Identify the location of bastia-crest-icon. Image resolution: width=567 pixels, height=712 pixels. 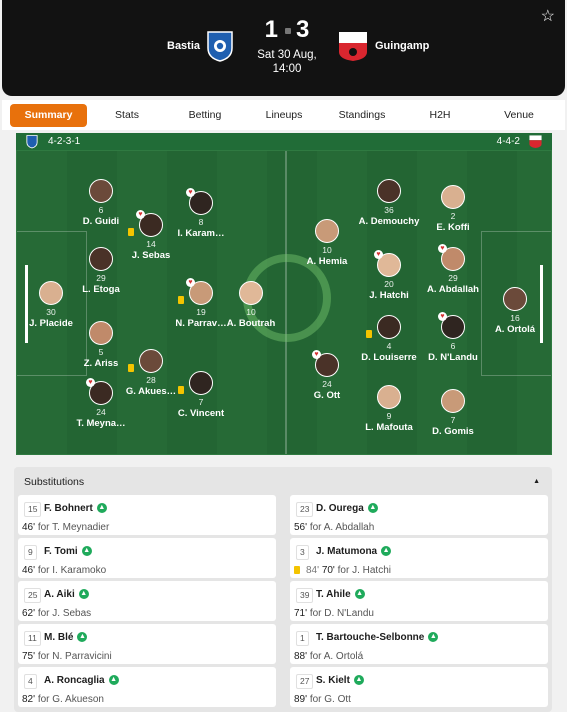
(220, 46).